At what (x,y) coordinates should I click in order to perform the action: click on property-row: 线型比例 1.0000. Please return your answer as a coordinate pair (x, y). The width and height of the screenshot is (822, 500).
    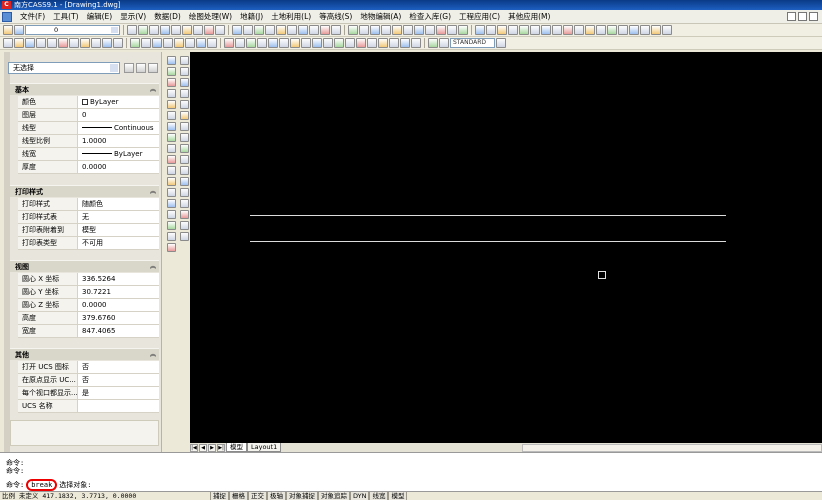
    Looking at the image, I should click on (88, 141).